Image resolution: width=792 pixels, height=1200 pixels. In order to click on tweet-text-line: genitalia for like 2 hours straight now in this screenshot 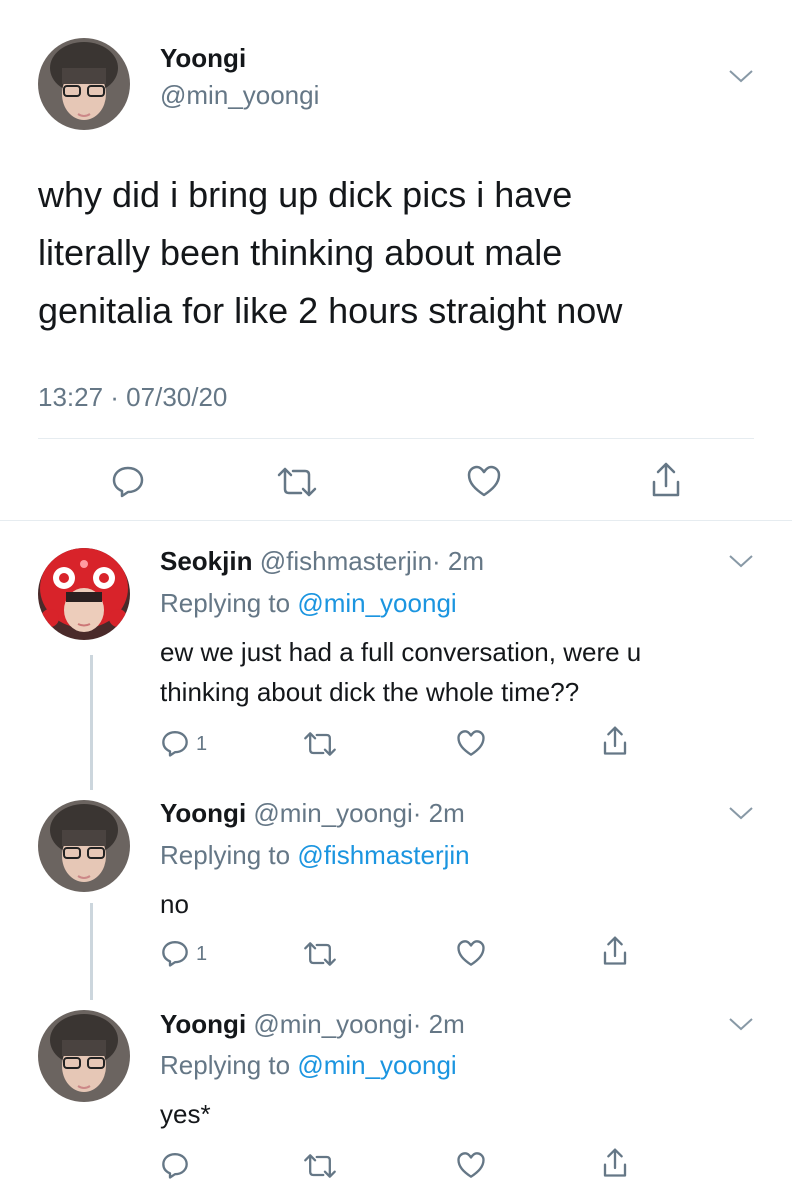, I will do `click(330, 310)`.